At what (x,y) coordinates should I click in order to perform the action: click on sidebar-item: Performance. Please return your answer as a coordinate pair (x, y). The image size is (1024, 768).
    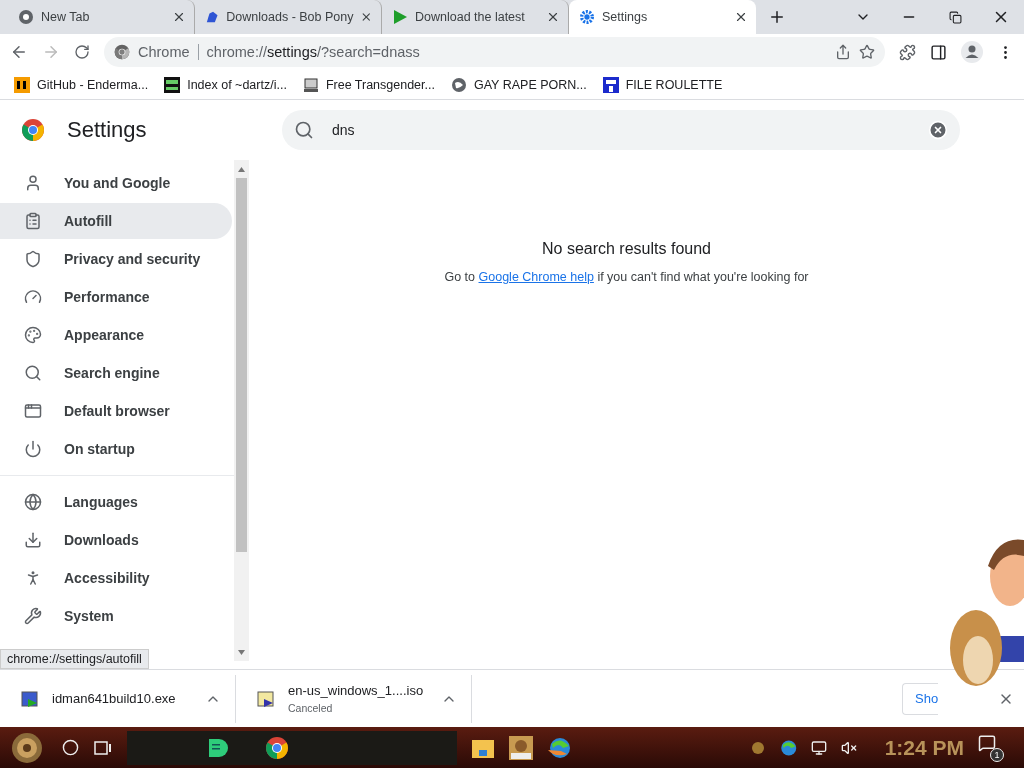
    Looking at the image, I should click on (116, 297).